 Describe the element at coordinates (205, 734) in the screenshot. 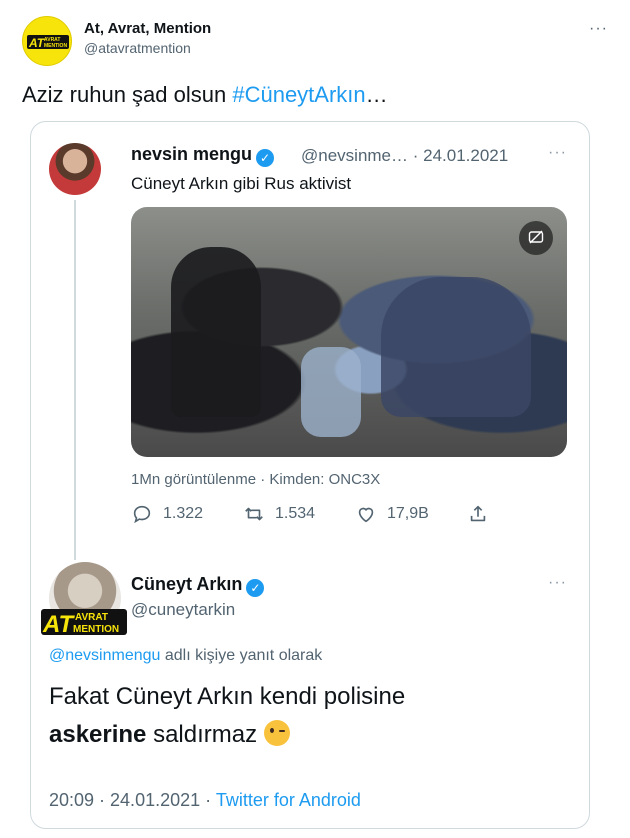

I see `reply-text-line2: saldırmaz` at that location.